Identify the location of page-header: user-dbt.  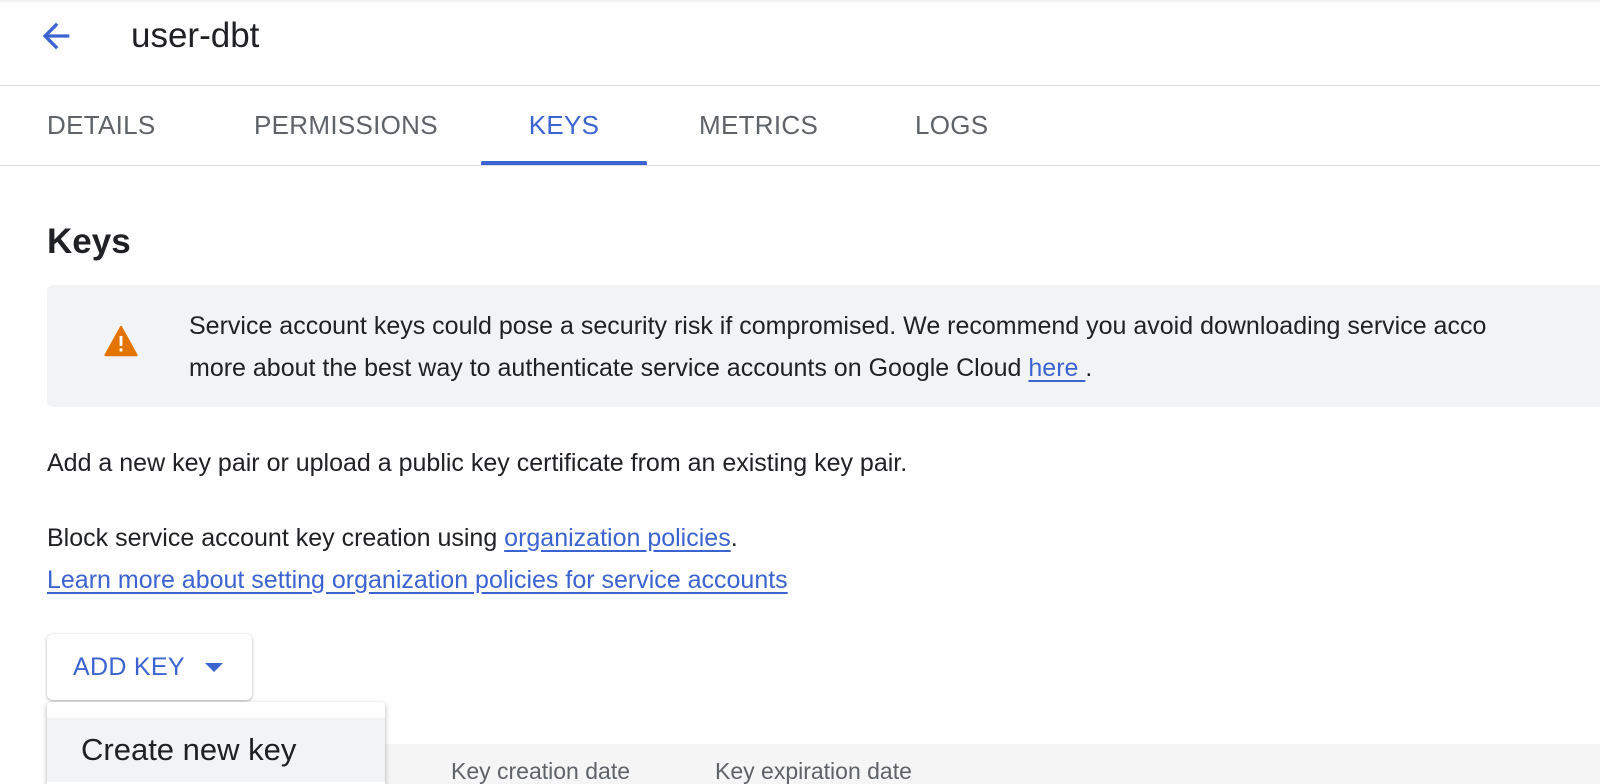
(800, 43).